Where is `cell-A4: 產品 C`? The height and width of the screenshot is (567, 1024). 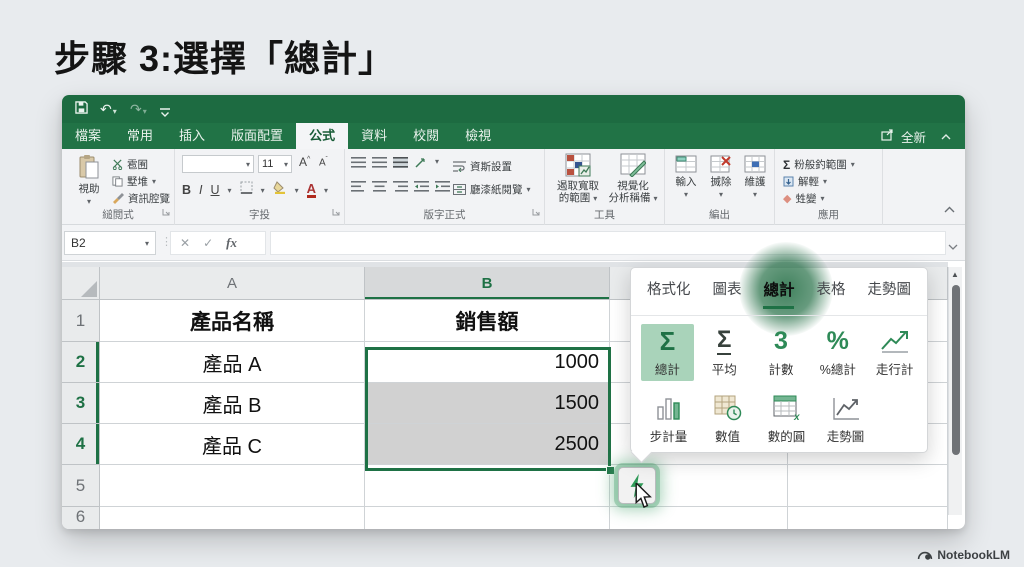
cell-A4: 產品 C is located at coordinates (232, 444).